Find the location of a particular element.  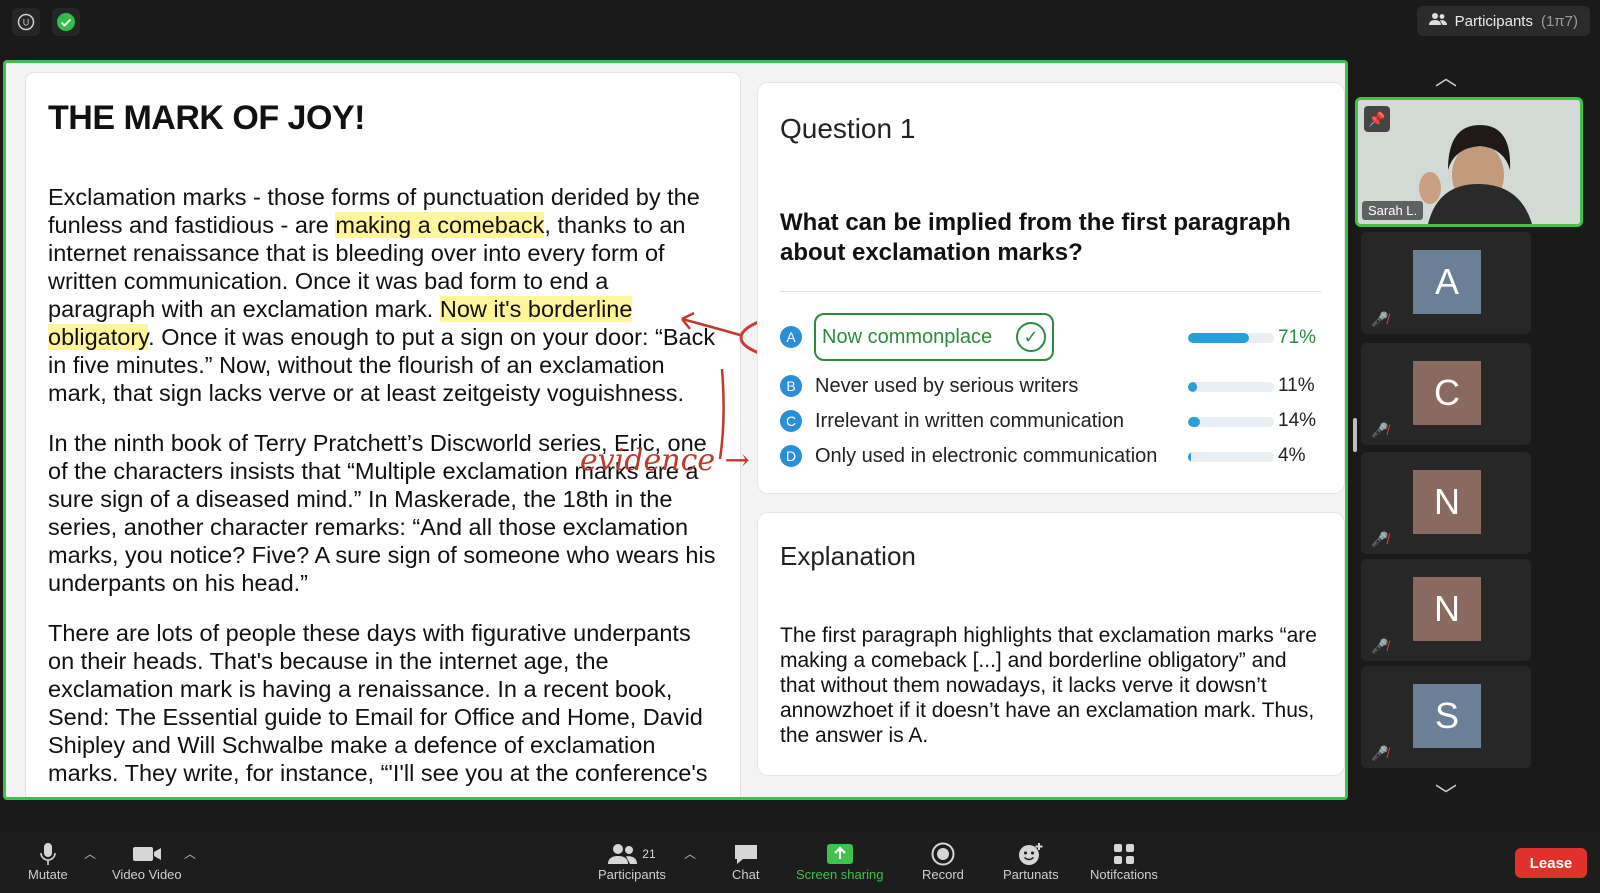

video-options-caret-icon: ︿ is located at coordinates (190, 853).